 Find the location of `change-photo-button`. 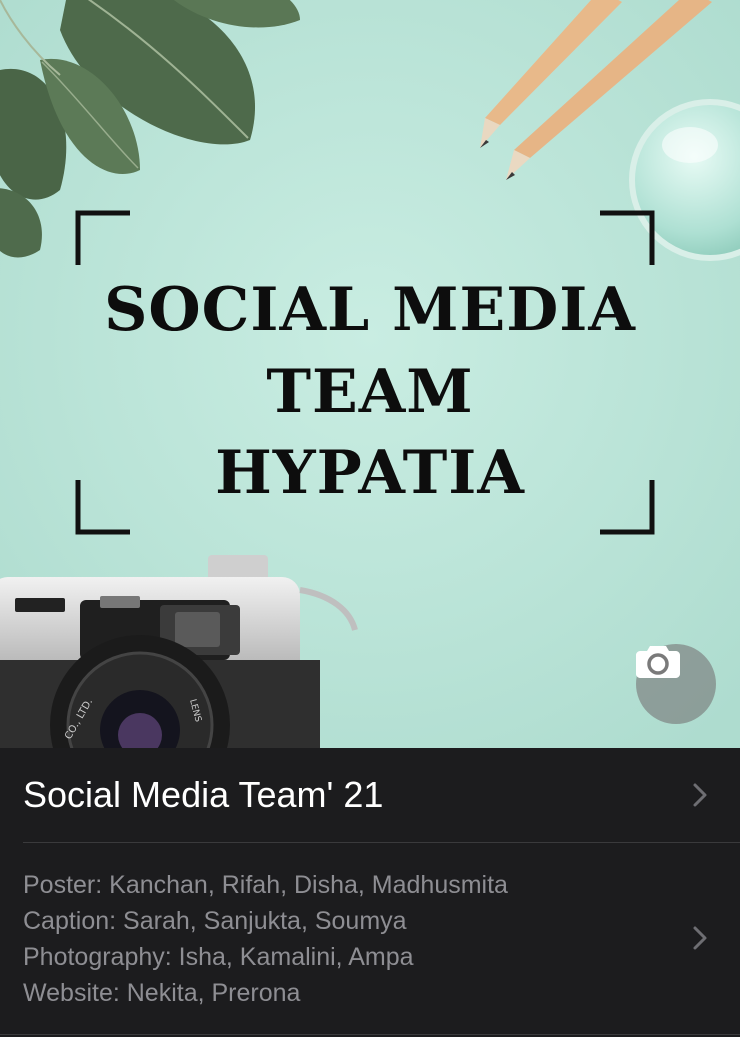

change-photo-button is located at coordinates (676, 684).